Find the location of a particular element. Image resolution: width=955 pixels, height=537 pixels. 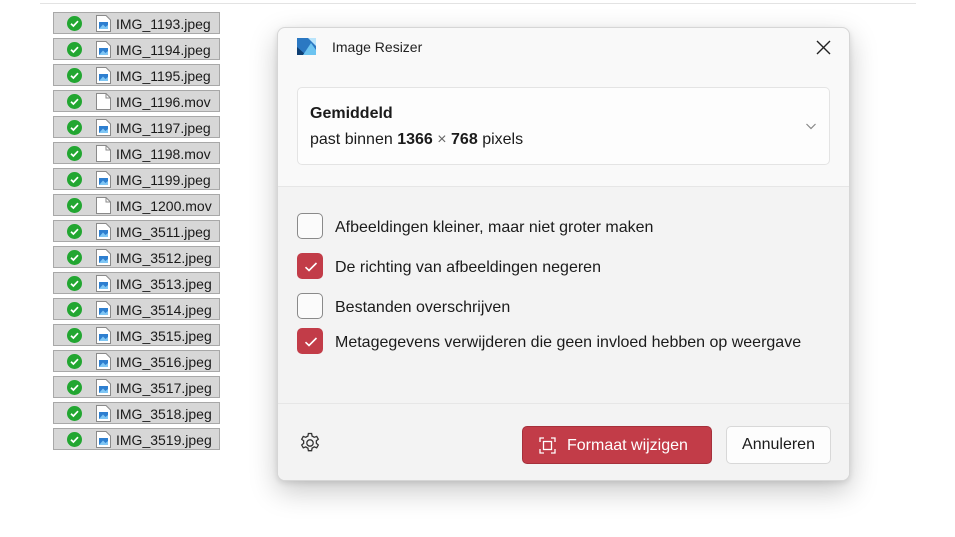

remove-metadata-checkbox is located at coordinates (310, 341).